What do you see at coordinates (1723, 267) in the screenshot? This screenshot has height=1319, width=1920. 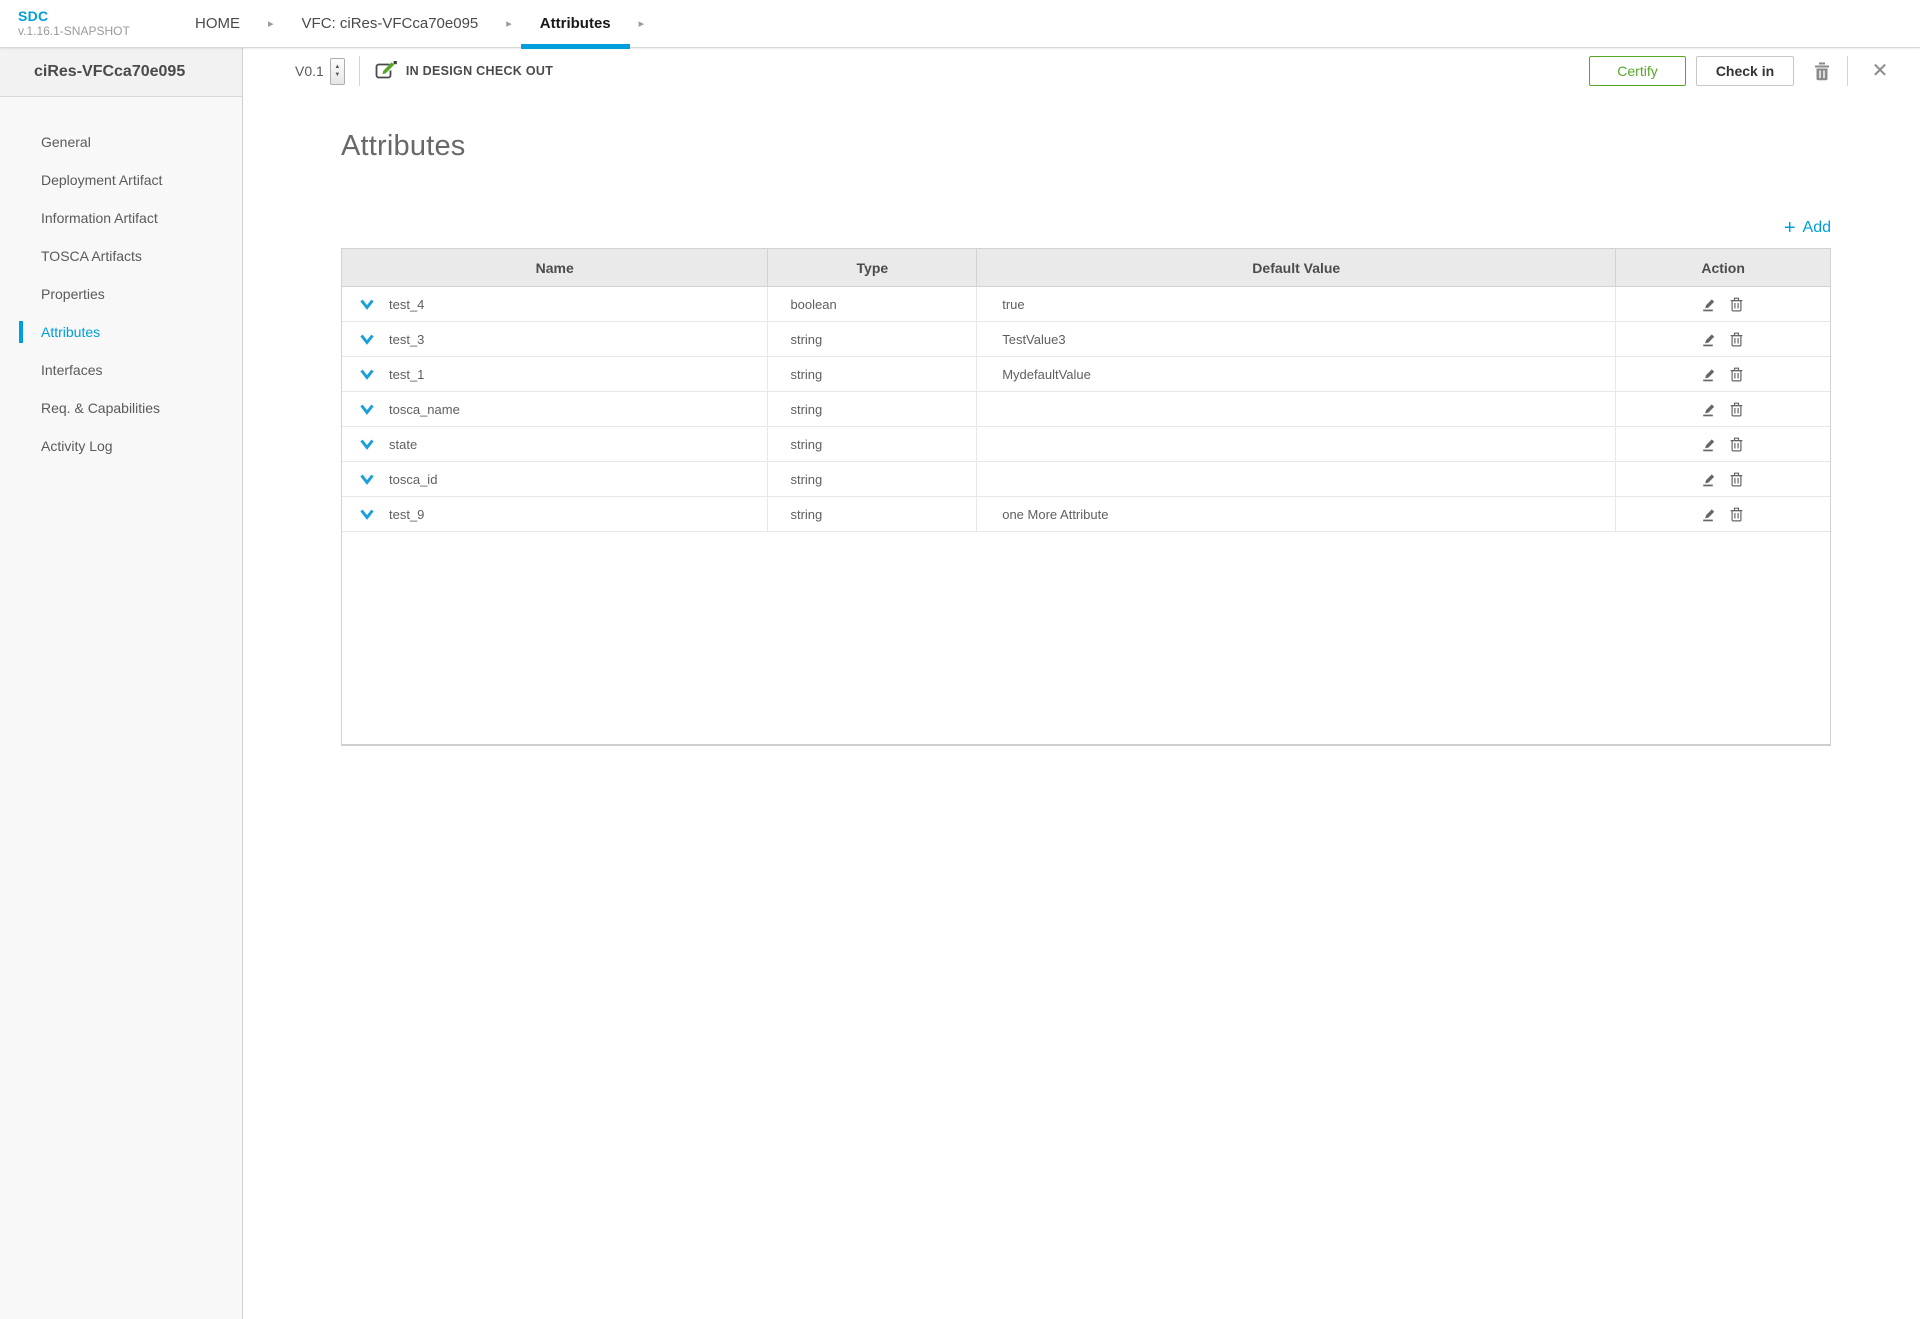 I see `column-header-action: Action` at bounding box center [1723, 267].